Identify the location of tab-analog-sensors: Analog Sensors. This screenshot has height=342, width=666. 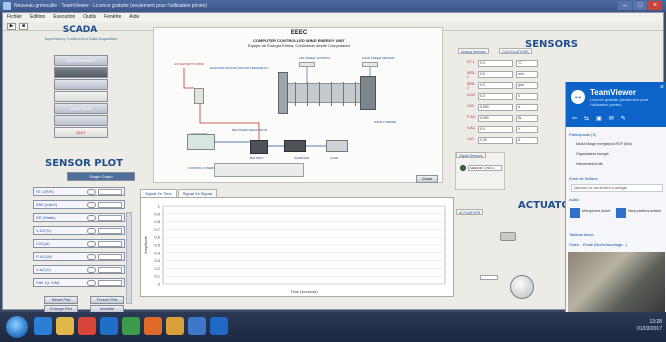
(473, 51).